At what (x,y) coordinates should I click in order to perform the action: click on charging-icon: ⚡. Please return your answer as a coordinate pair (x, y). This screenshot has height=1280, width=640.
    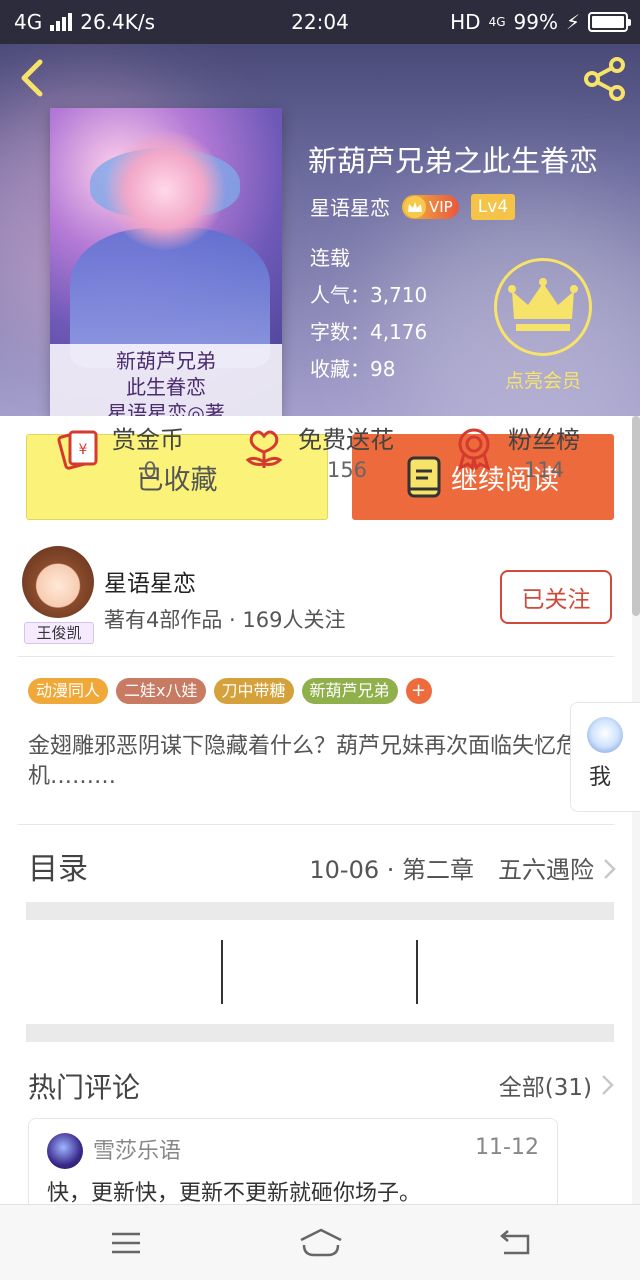
    Looking at the image, I should click on (572, 22).